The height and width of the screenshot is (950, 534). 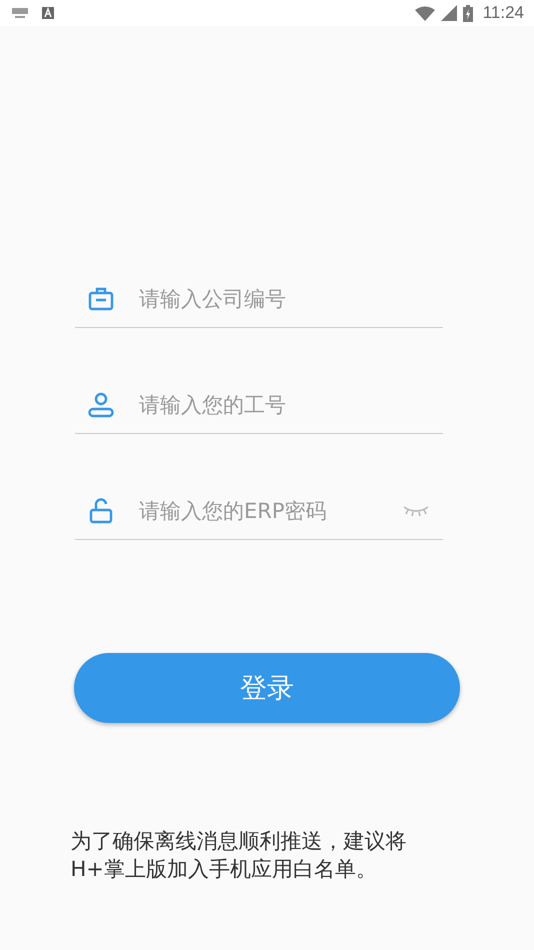 I want to click on keyboard-icon, so click(x=20, y=13).